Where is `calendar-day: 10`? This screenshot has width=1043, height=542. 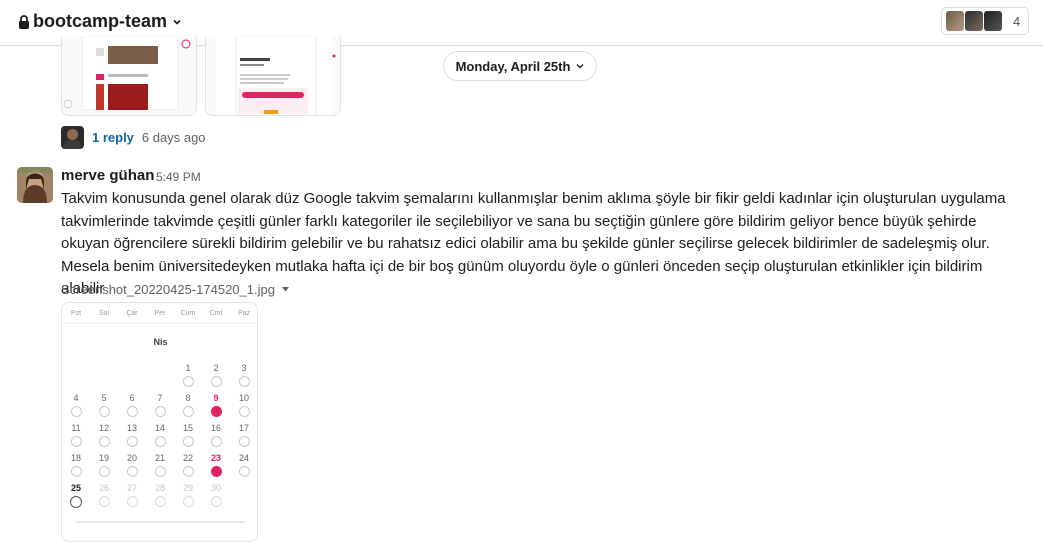
calendar-day: 10 is located at coordinates (243, 405).